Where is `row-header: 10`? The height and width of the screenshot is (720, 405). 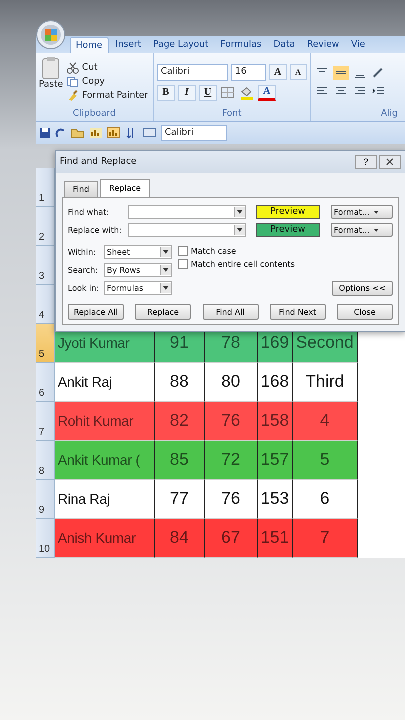
row-header: 10 is located at coordinates (45, 538).